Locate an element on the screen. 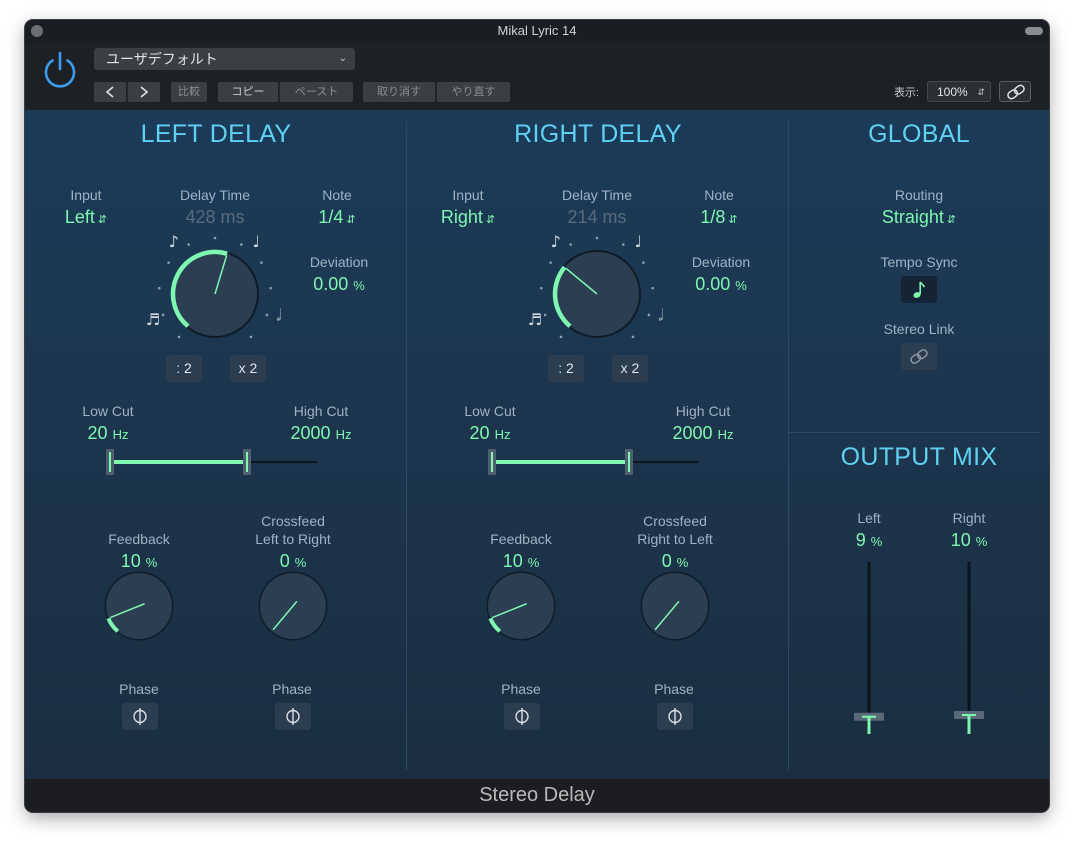  phase-icon is located at coordinates (675, 716).